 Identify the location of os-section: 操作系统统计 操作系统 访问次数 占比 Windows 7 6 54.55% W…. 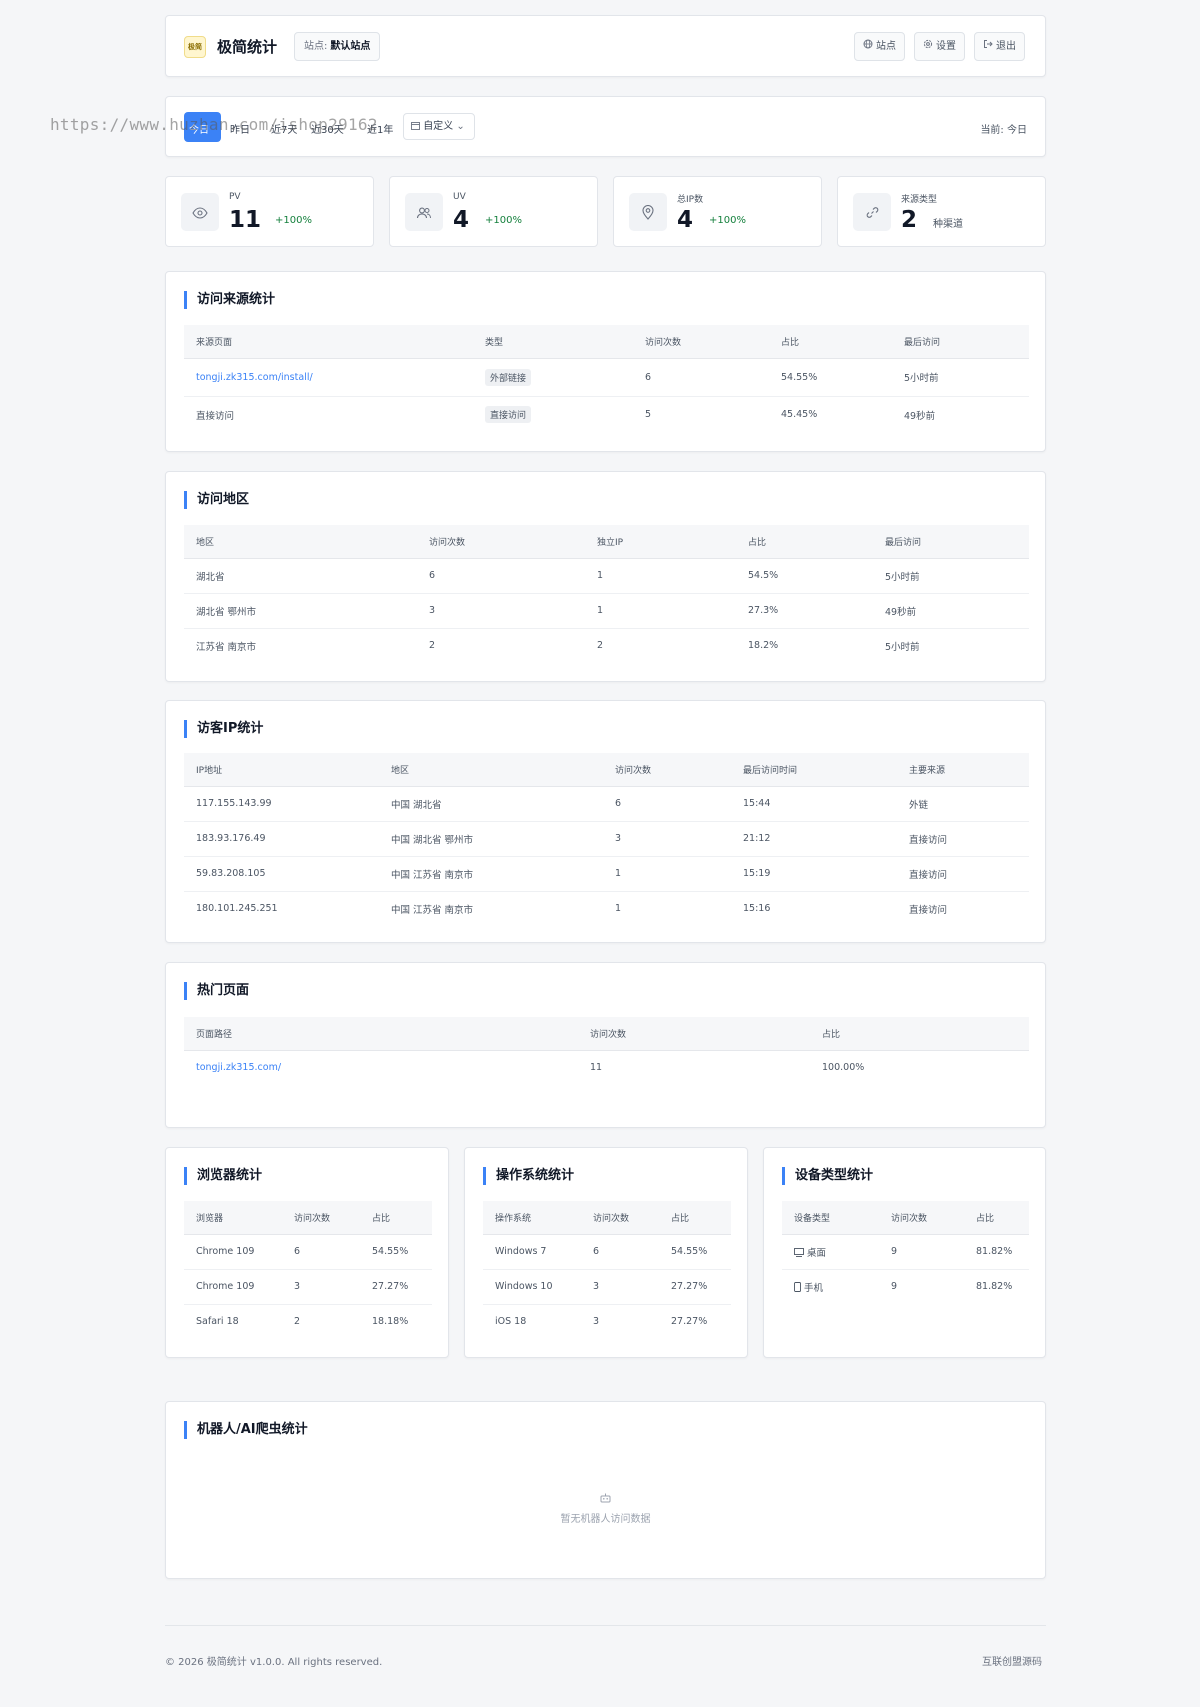
(606, 1252).